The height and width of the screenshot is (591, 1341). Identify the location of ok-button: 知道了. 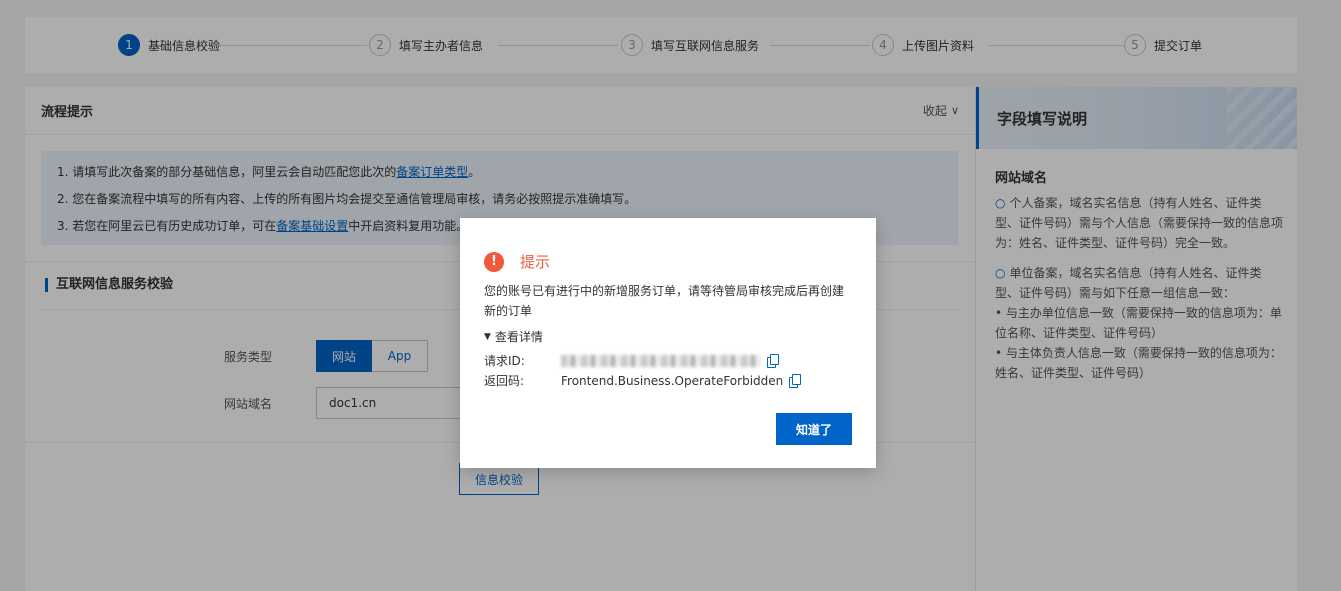
(814, 429).